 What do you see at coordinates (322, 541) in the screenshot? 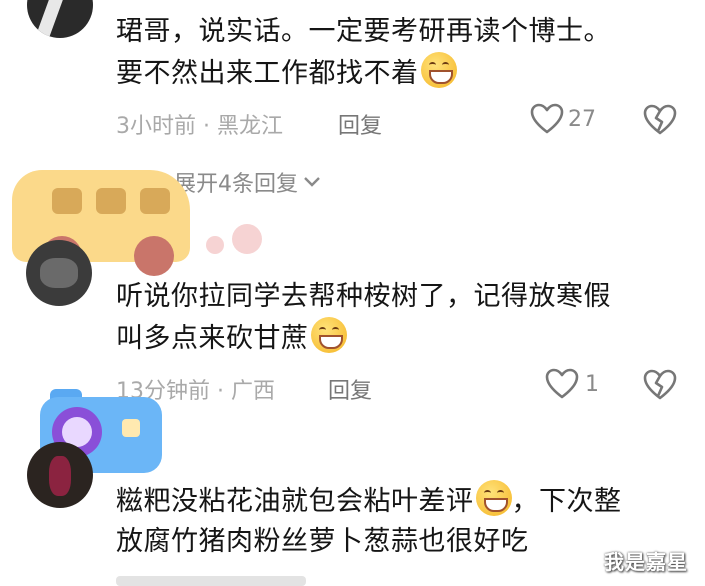
I see `comment-line: 放腐竹猪肉粉丝萝卜葱蒜也很好吃` at bounding box center [322, 541].